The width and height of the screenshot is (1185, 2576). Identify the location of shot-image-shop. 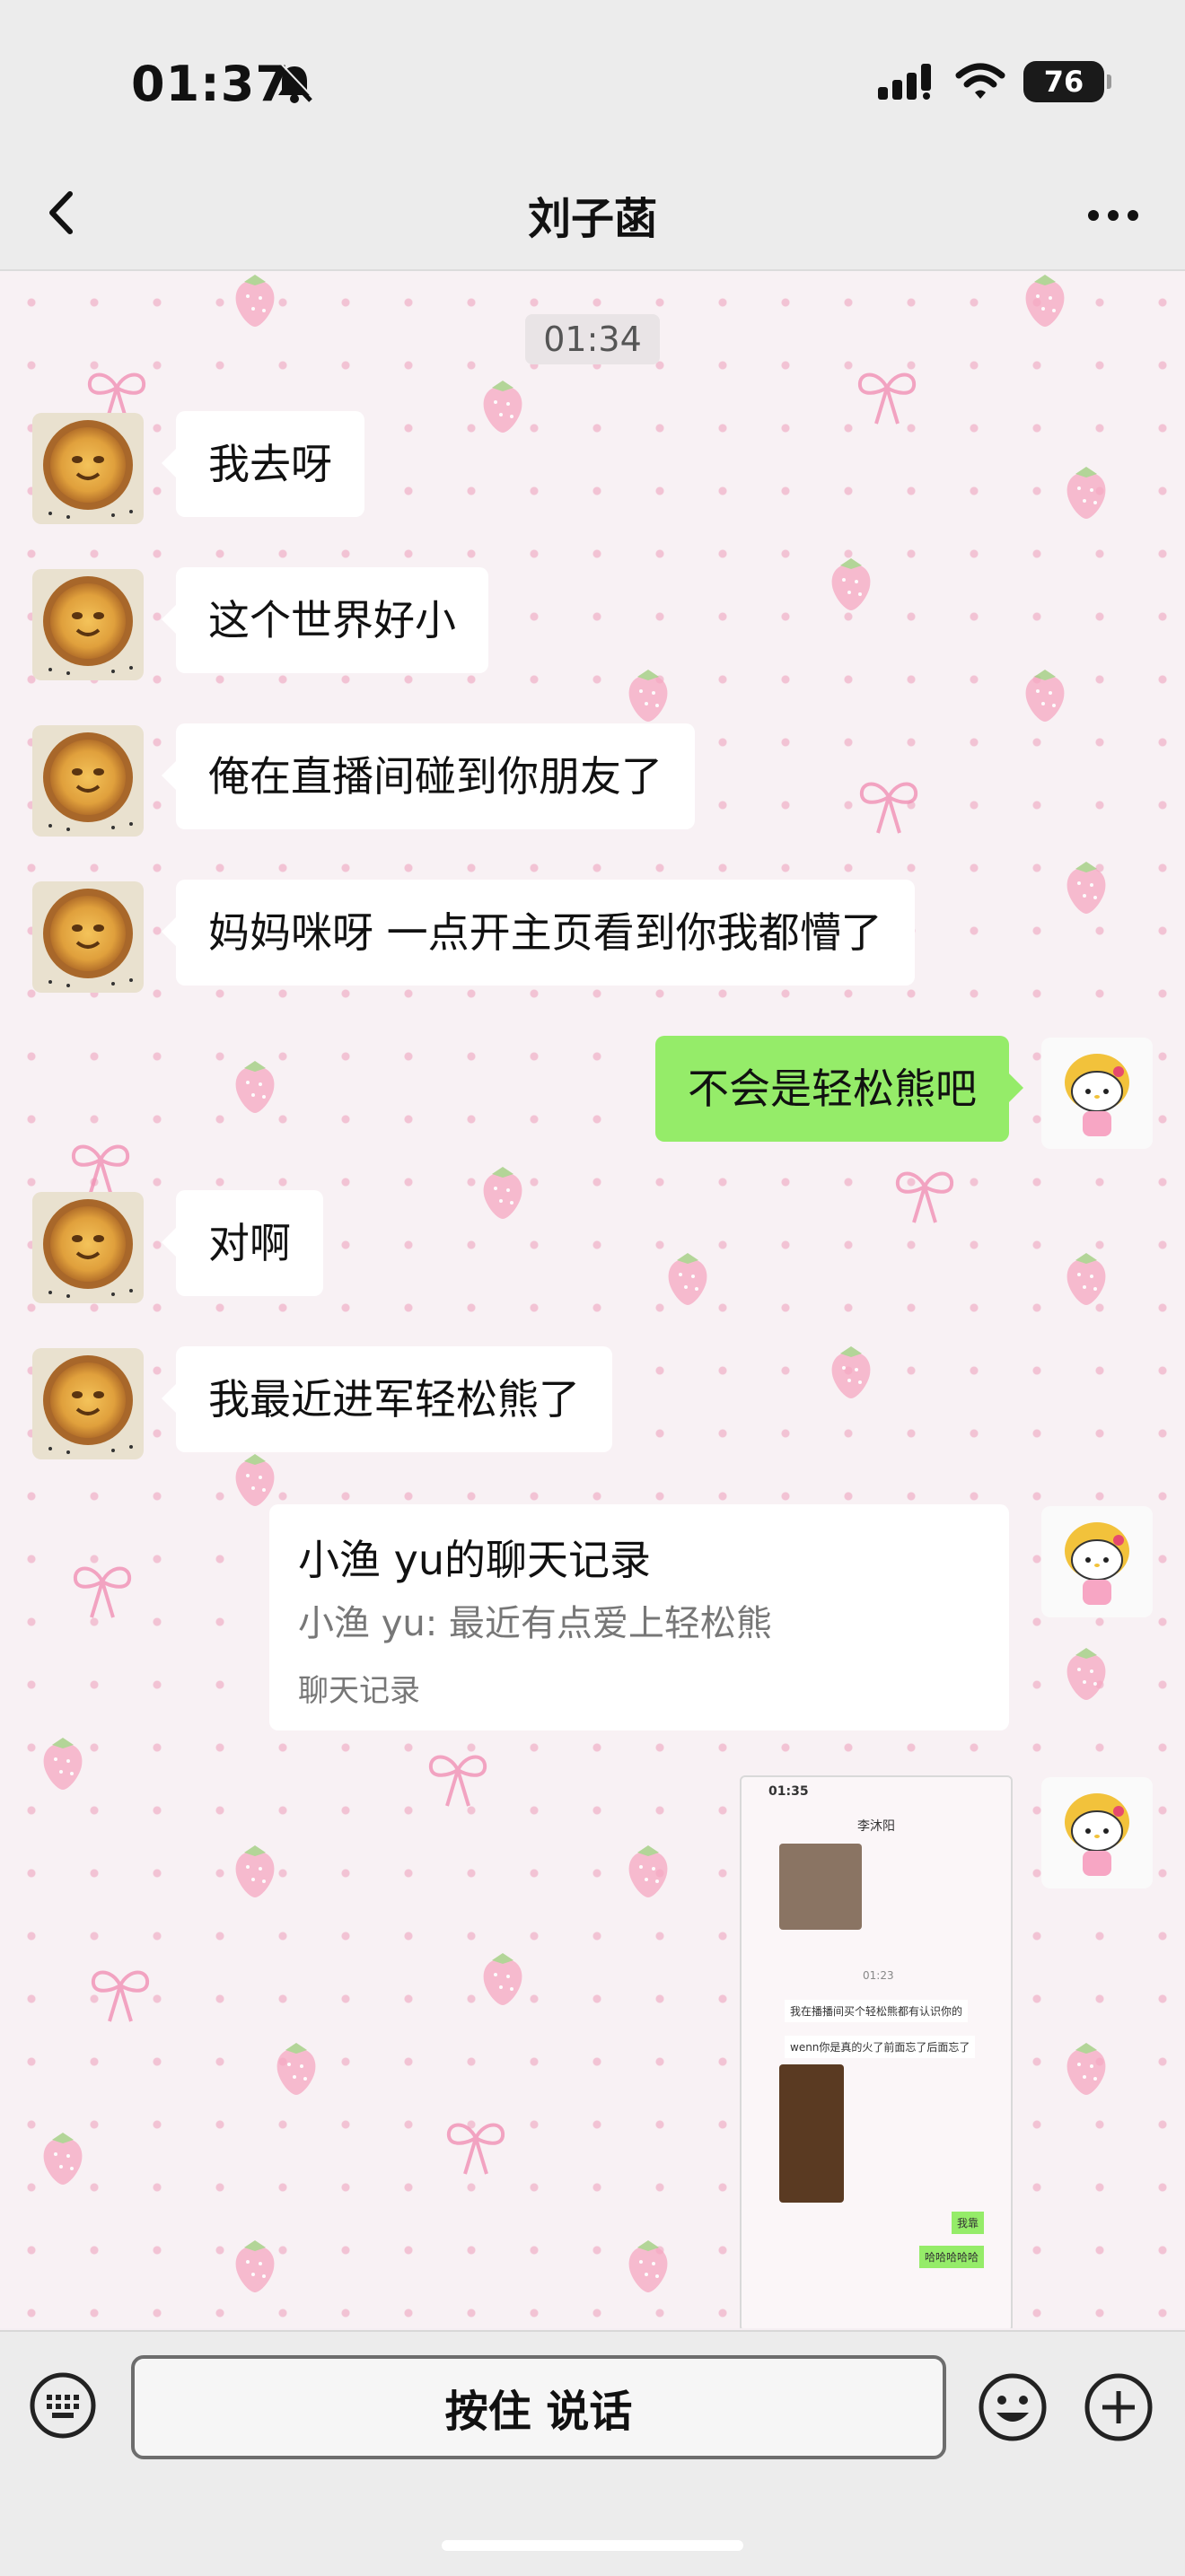
(811, 2133).